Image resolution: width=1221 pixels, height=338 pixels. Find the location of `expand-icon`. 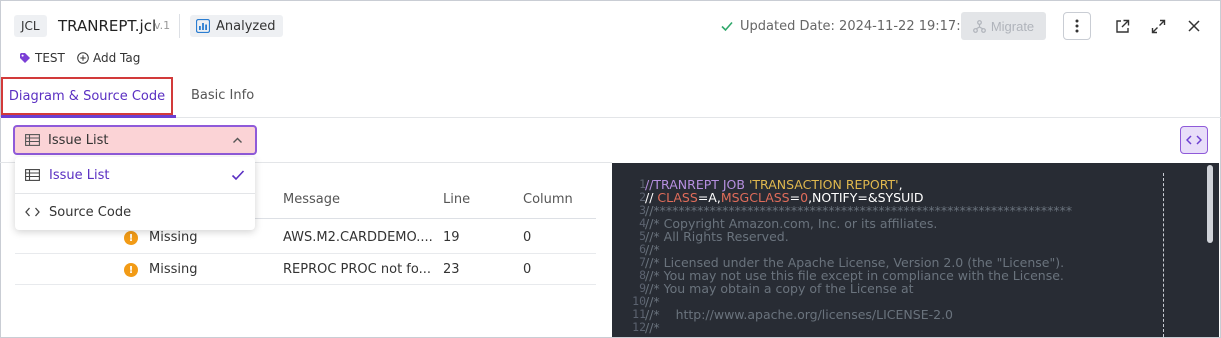

expand-icon is located at coordinates (1158, 26).